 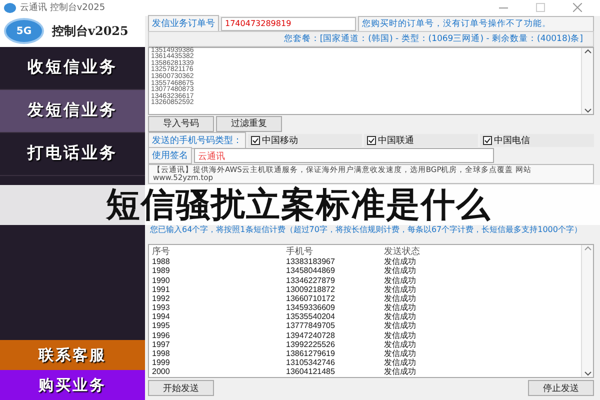 What do you see at coordinates (161, 271) in the screenshot?
I see `table-cell-text: 1989` at bounding box center [161, 271].